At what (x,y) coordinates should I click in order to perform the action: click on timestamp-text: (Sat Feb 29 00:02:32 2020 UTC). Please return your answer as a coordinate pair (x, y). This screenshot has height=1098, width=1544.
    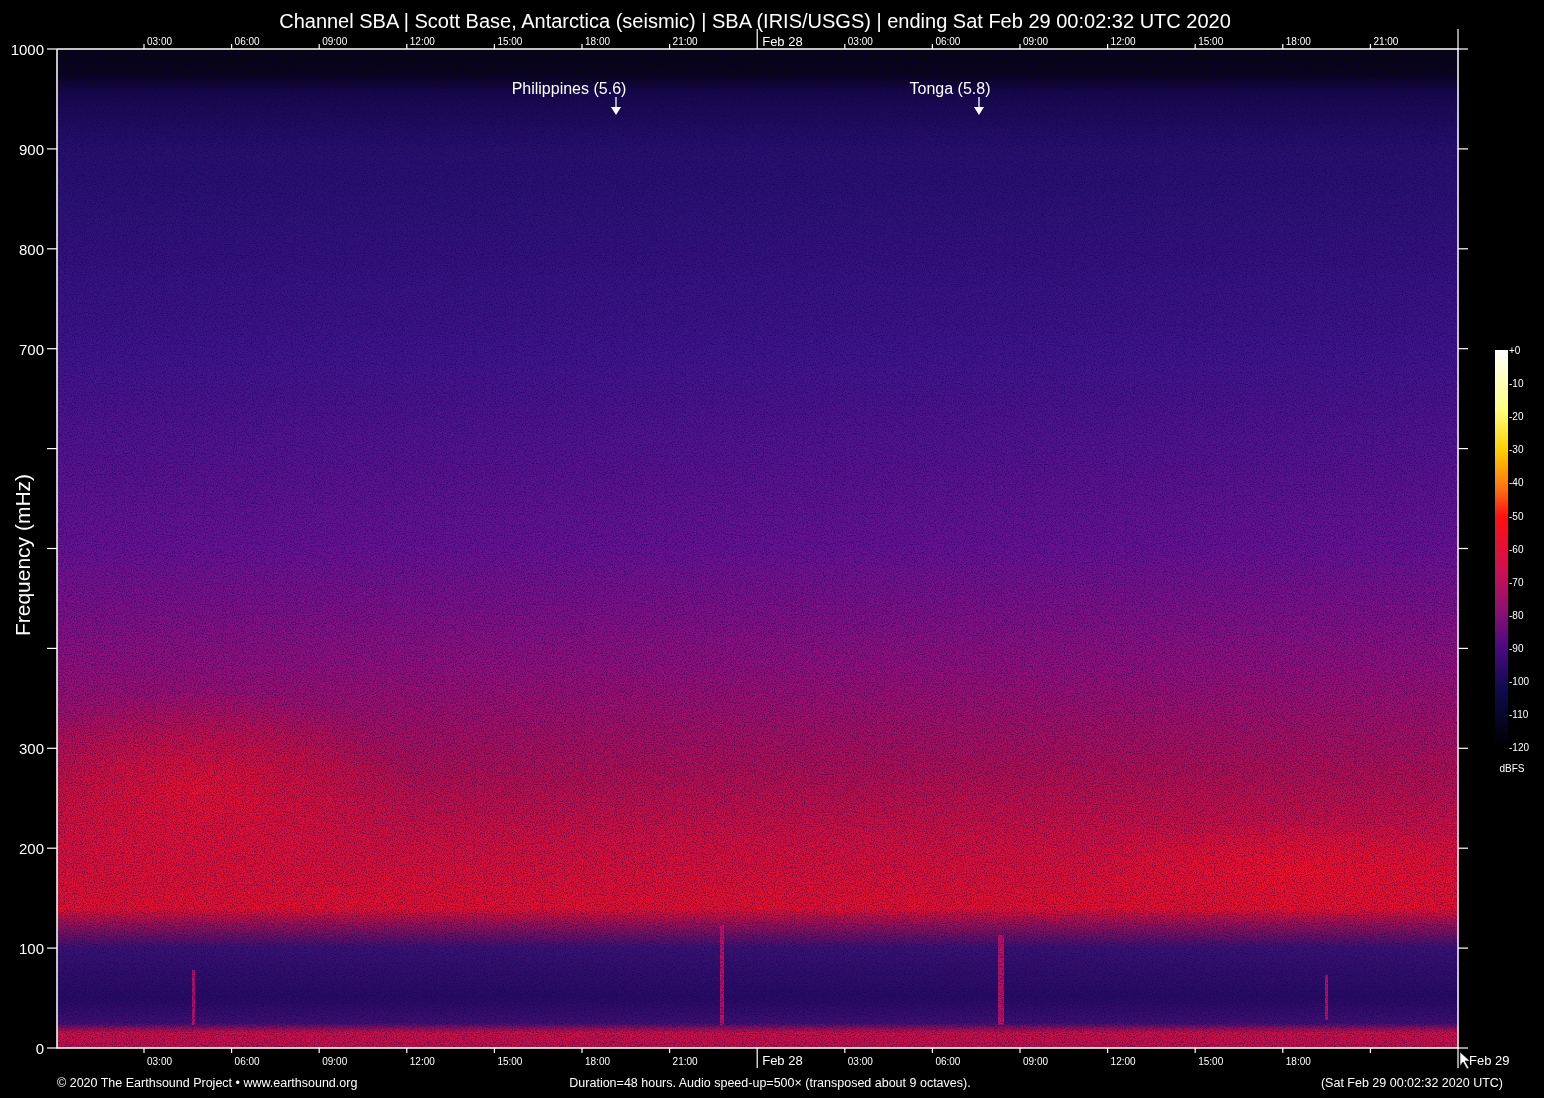
    Looking at the image, I should click on (1411, 1083).